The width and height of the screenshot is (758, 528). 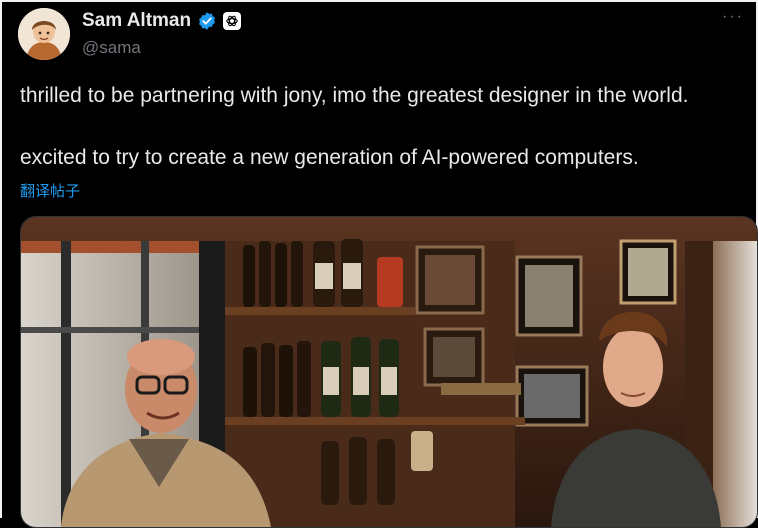 I want to click on more-options-icon: ···, so click(x=733, y=17).